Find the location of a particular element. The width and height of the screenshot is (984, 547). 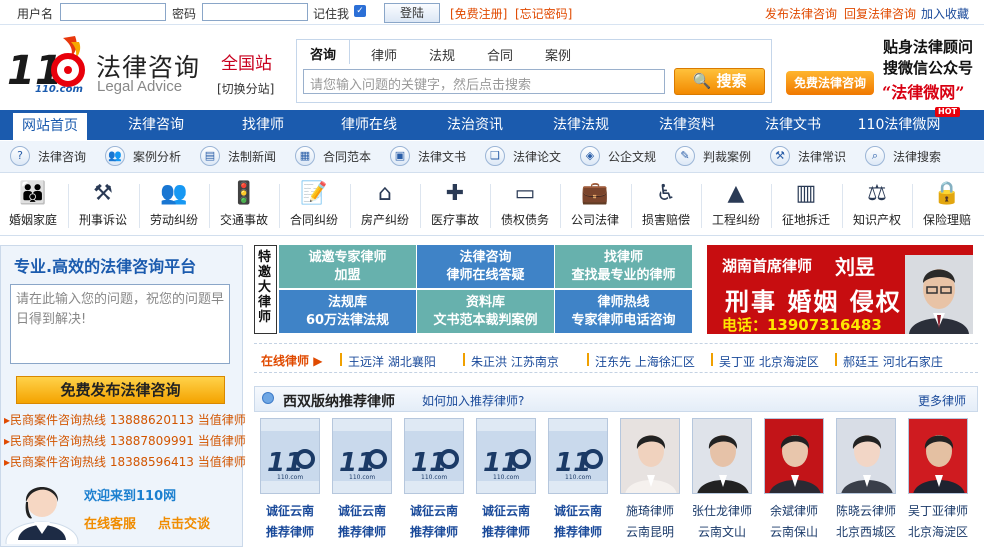

online-lawyer-item: 王远洋 湖北襄阳 is located at coordinates (392, 361).